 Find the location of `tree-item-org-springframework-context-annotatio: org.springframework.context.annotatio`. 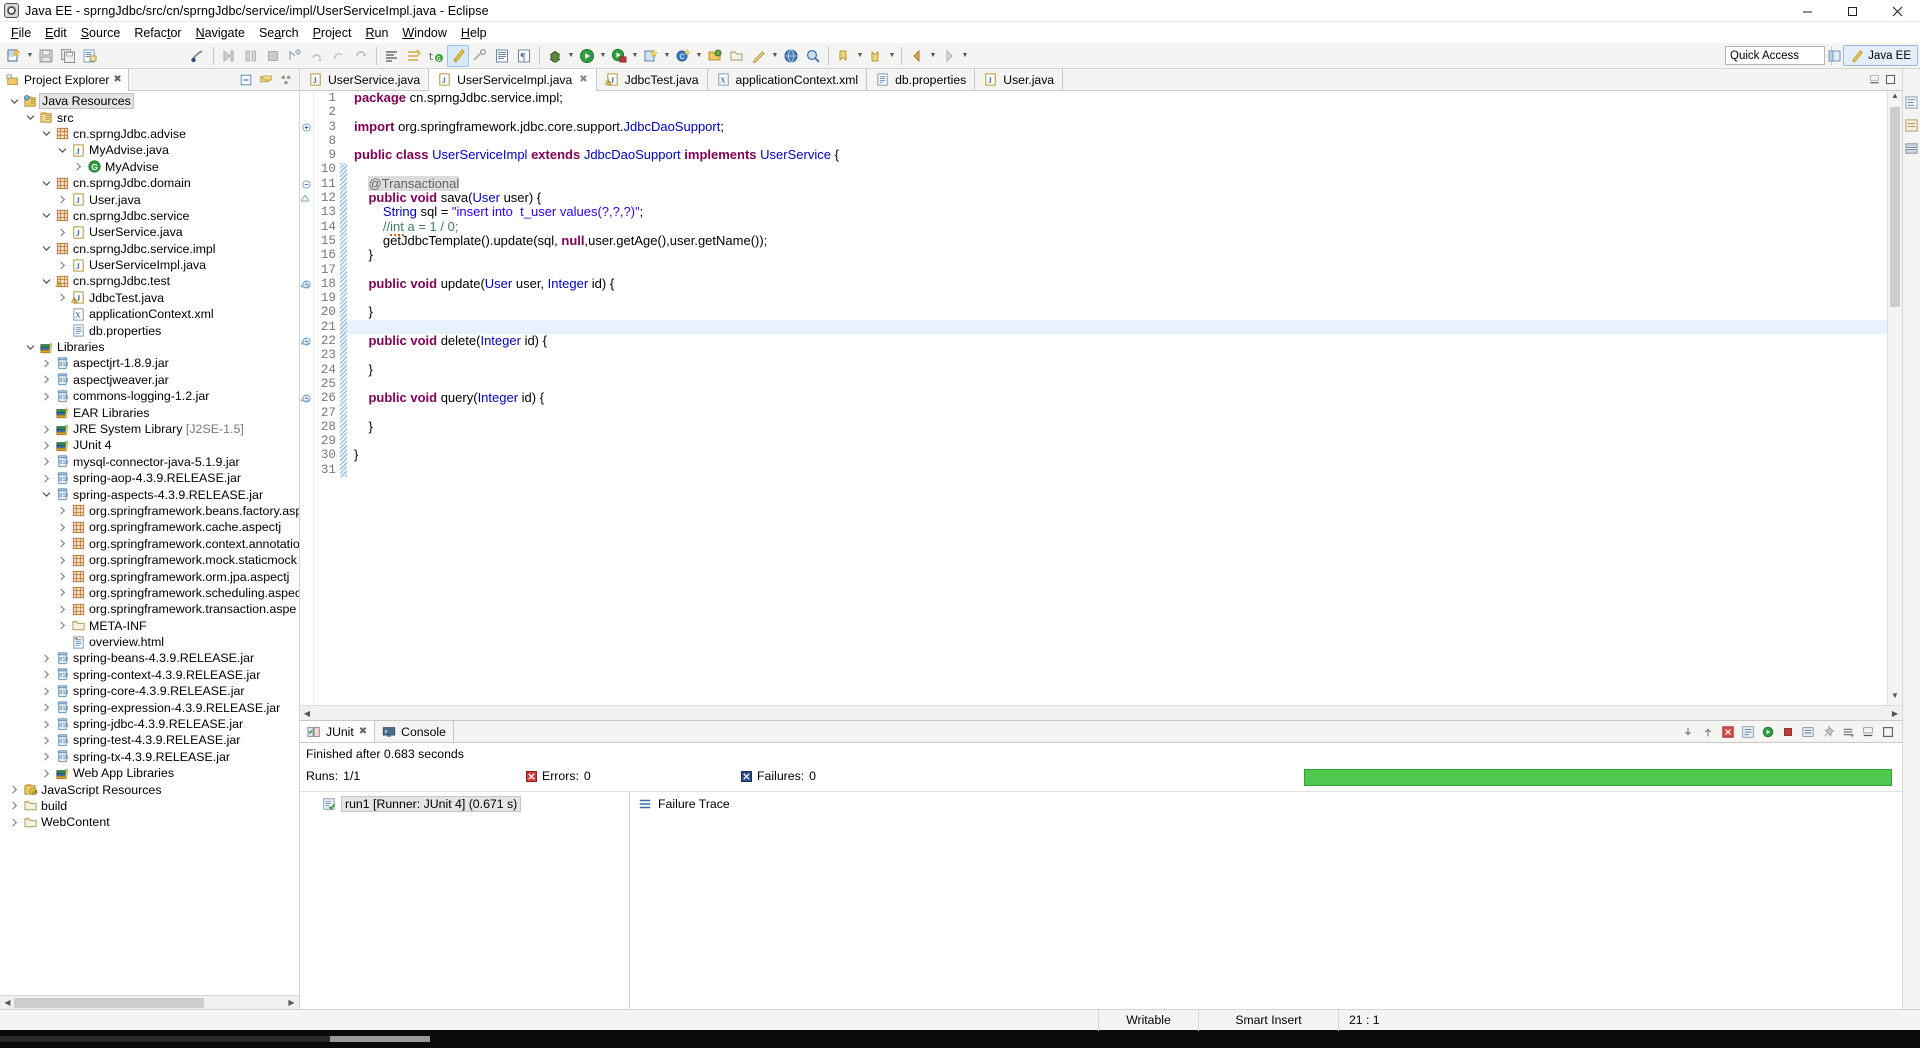

tree-item-org-springframework-context-annotatio: org.springframework.context.annotatio is located at coordinates (149, 544).